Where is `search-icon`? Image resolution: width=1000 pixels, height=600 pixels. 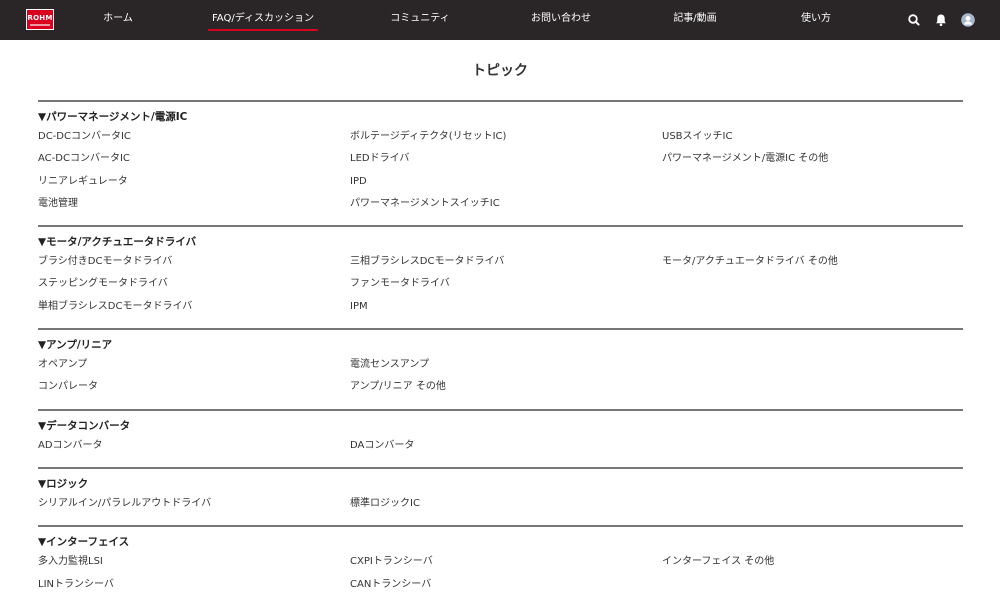 search-icon is located at coordinates (914, 20).